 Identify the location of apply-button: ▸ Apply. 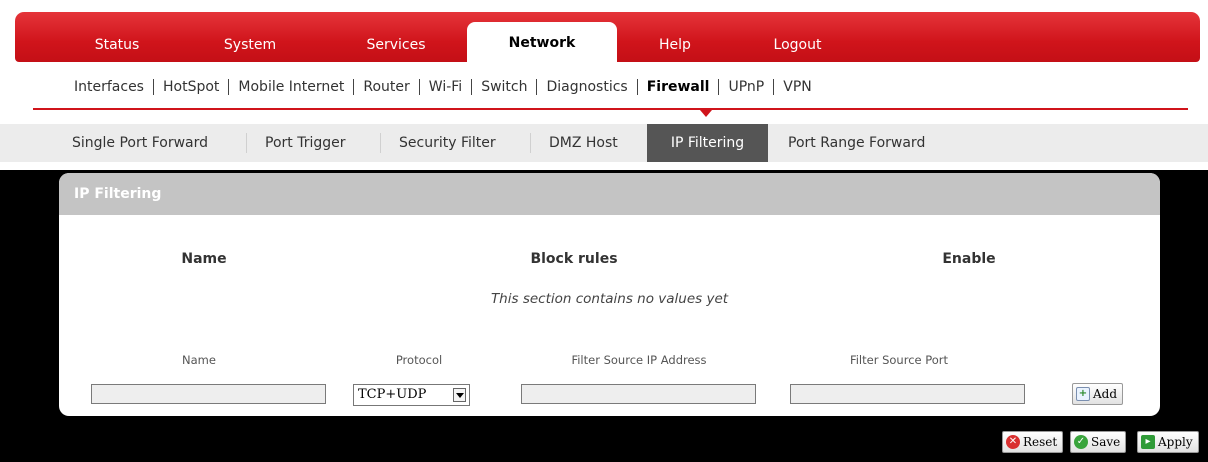
(1168, 442).